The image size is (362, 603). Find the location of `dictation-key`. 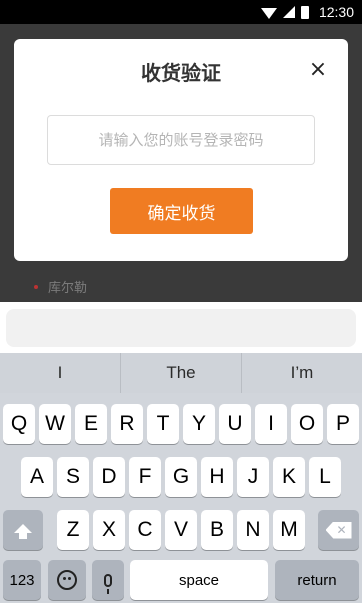

dictation-key is located at coordinates (108, 580).